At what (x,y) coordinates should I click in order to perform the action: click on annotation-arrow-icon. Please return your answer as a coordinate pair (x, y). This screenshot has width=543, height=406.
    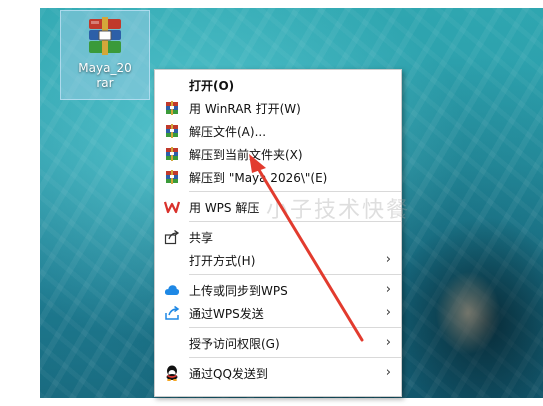
    Looking at the image, I should click on (306, 248).